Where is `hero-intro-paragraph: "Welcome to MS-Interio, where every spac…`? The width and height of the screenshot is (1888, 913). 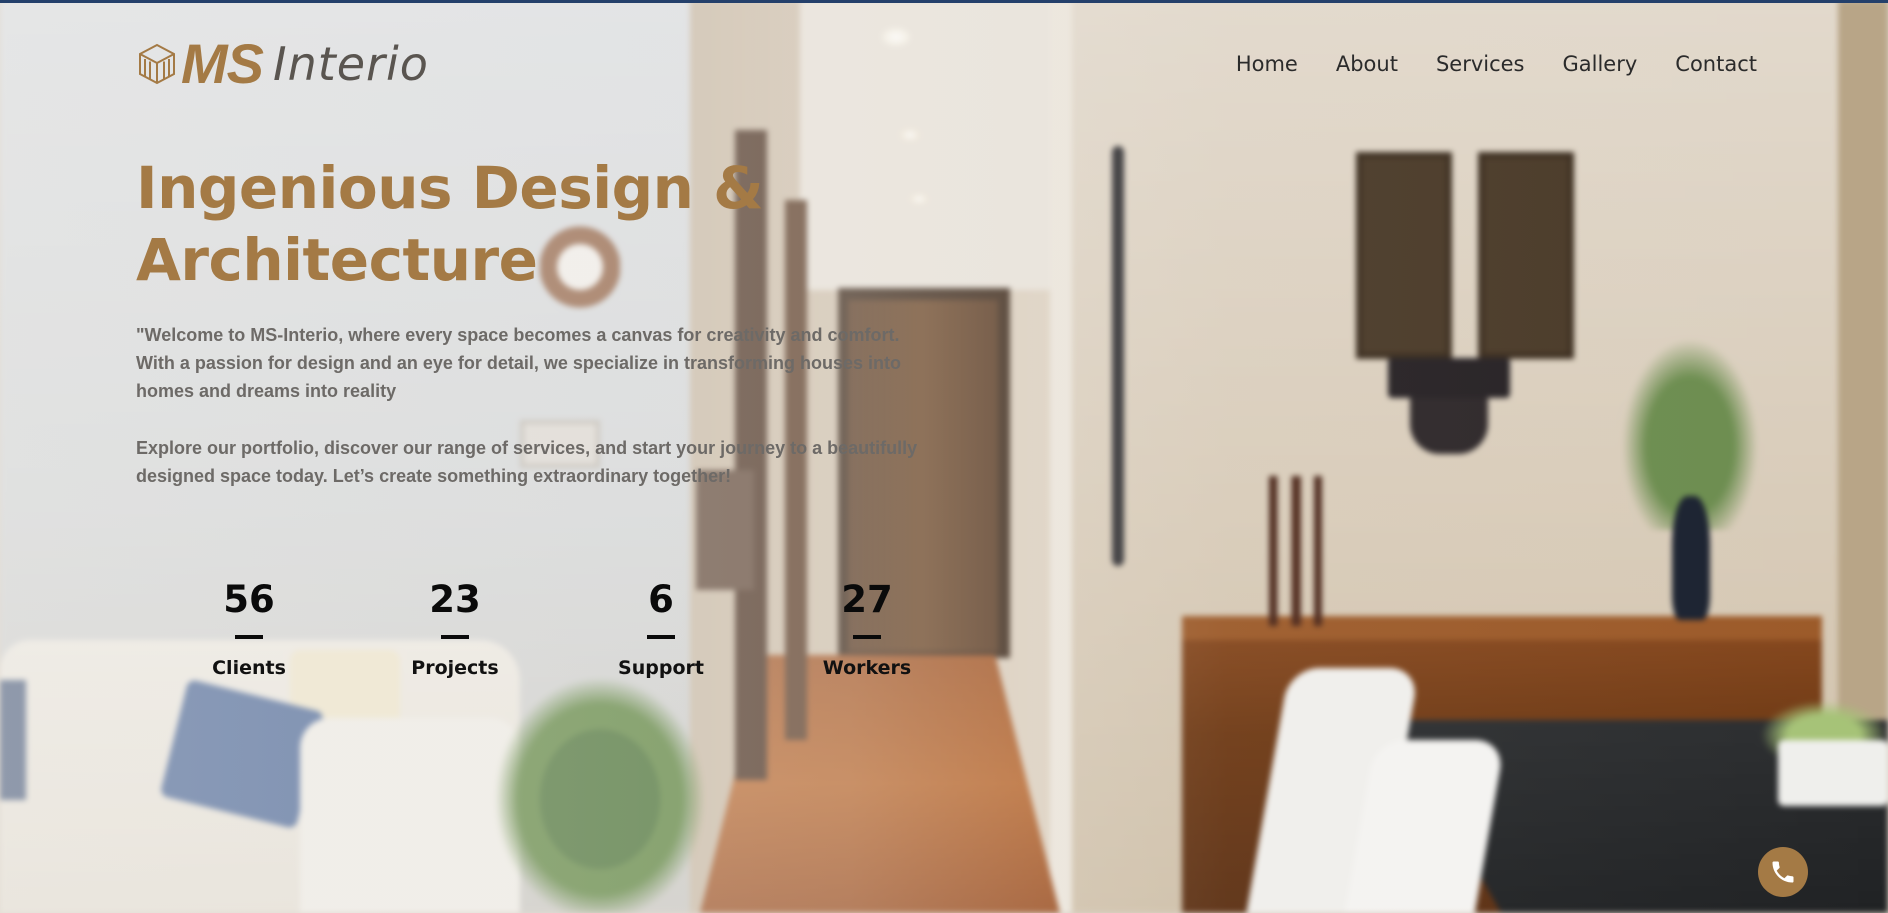 hero-intro-paragraph: "Welcome to MS-Interio, where every spac… is located at coordinates (518, 363).